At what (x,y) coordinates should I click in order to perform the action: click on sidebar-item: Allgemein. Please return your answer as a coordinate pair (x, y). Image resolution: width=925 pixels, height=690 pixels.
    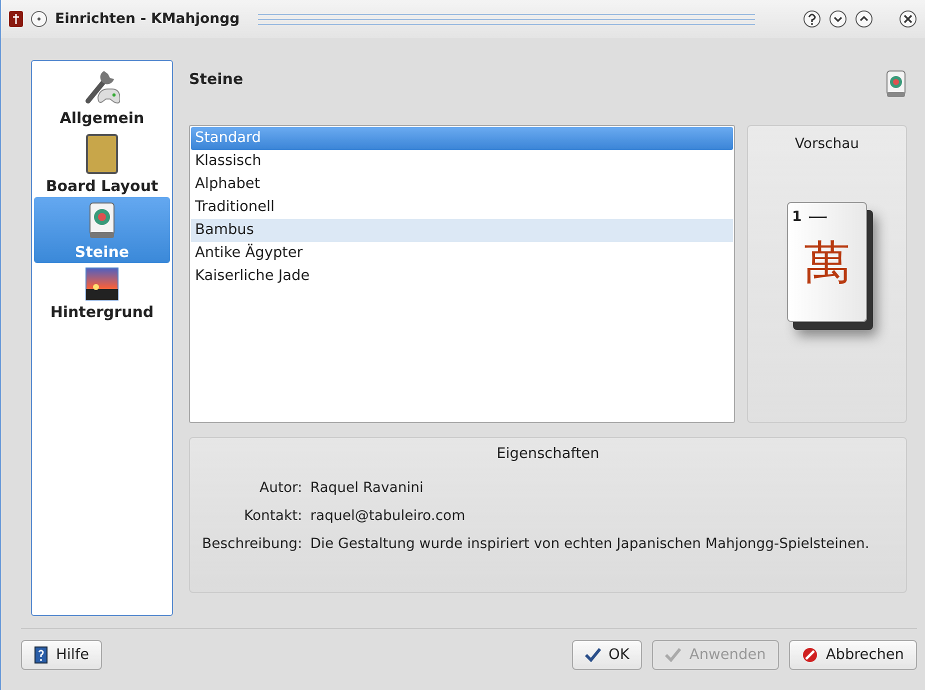
    Looking at the image, I should click on (102, 96).